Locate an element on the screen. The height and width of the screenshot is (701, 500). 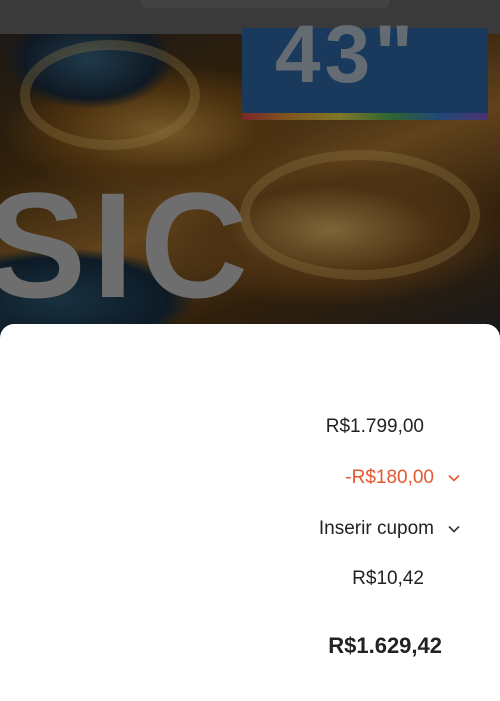
subtotal-value: R$1.799,00 is located at coordinates (374, 426).